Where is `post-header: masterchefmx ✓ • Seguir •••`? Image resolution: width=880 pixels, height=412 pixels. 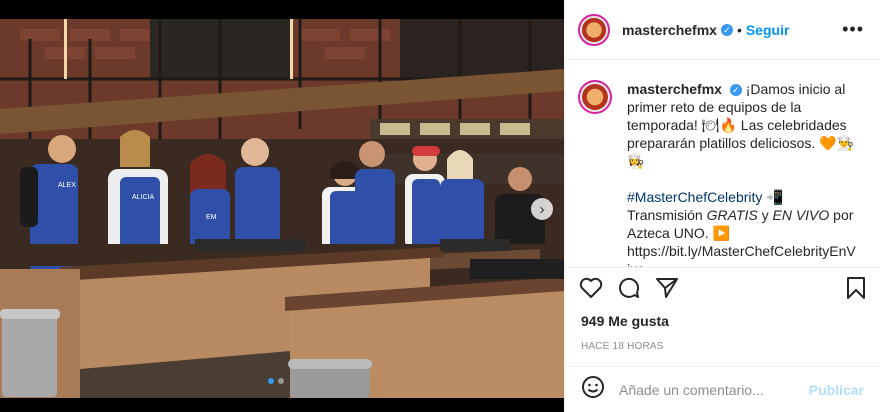
post-header: masterchefmx ✓ • Seguir ••• is located at coordinates (722, 30).